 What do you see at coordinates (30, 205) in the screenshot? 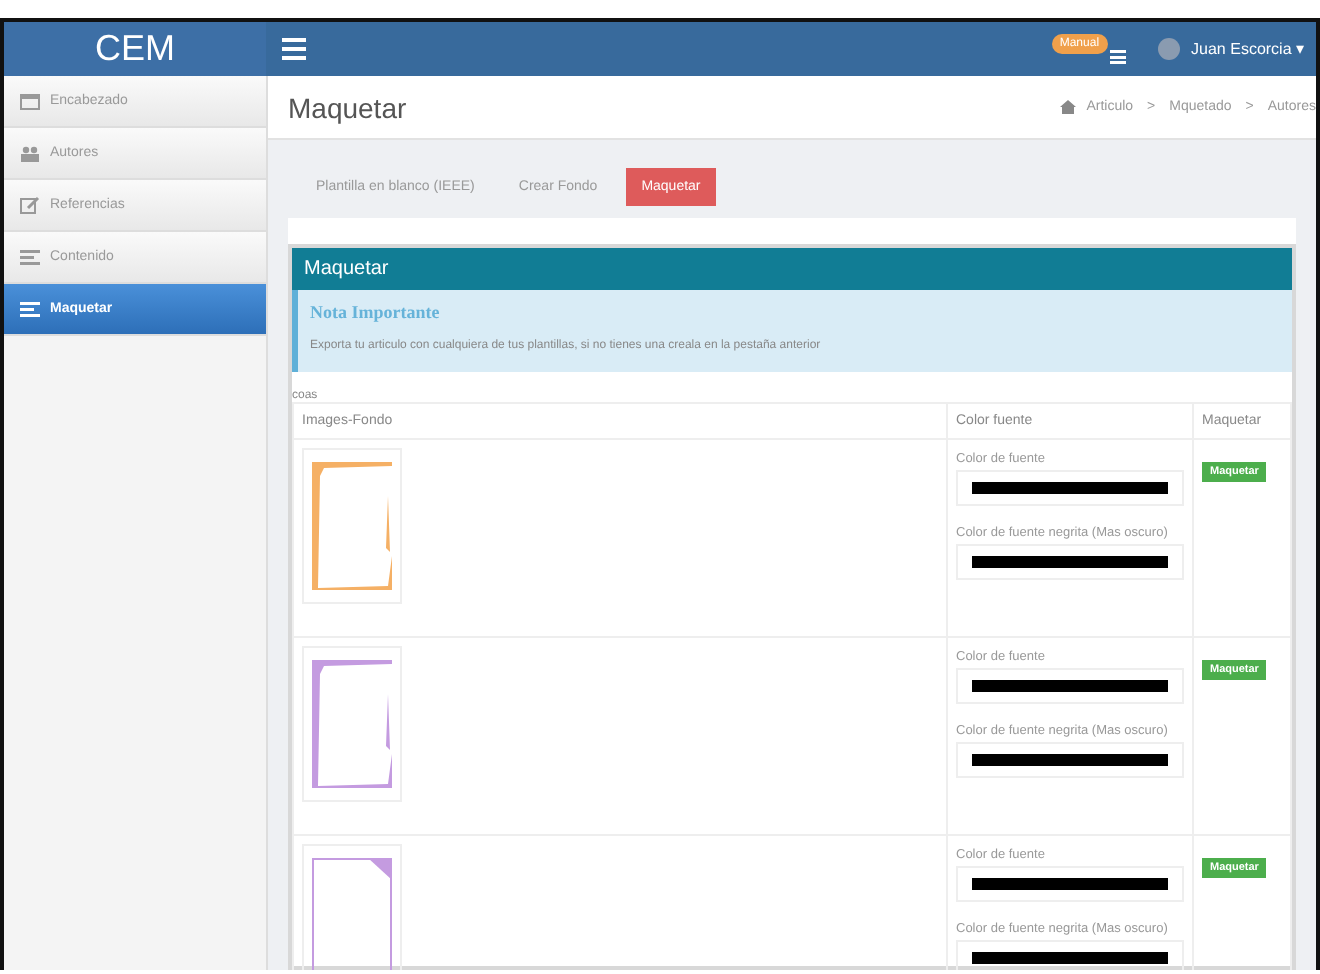
I see `edit-icon` at bounding box center [30, 205].